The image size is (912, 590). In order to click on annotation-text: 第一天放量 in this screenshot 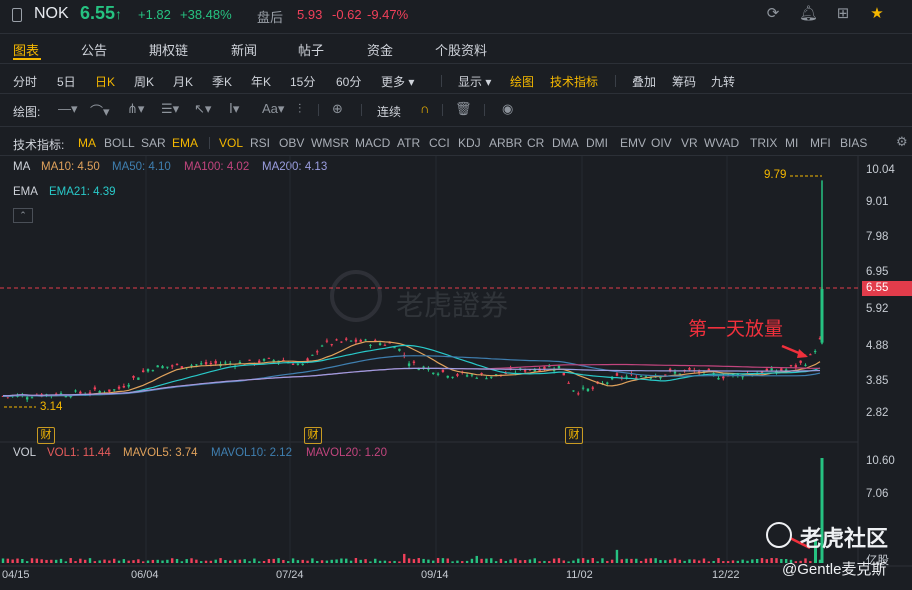, I will do `click(736, 329)`.